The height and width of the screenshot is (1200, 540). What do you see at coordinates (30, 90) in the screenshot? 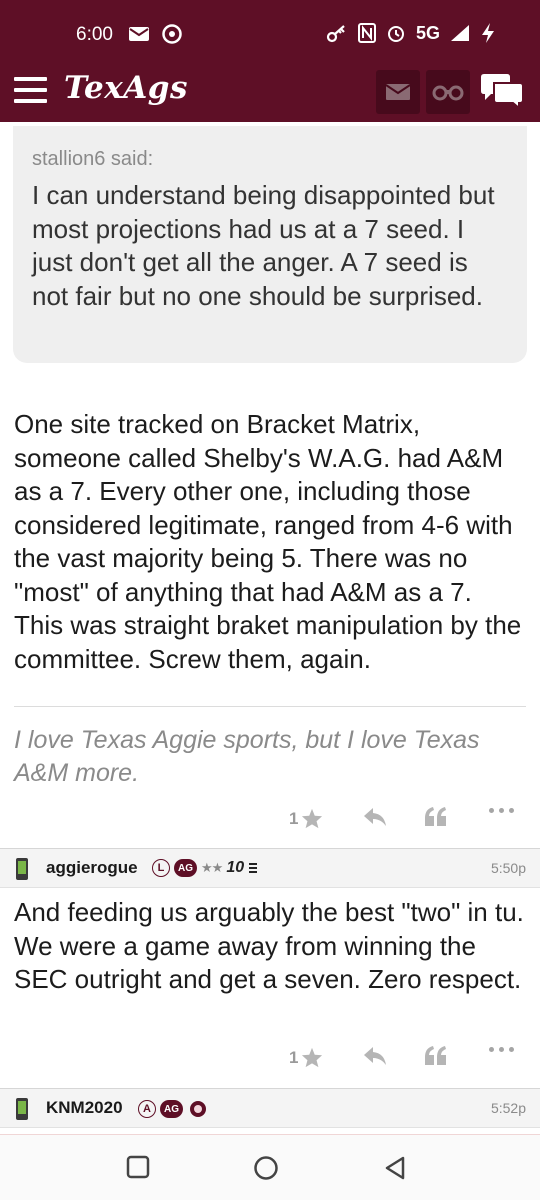
I see `menu-icon` at bounding box center [30, 90].